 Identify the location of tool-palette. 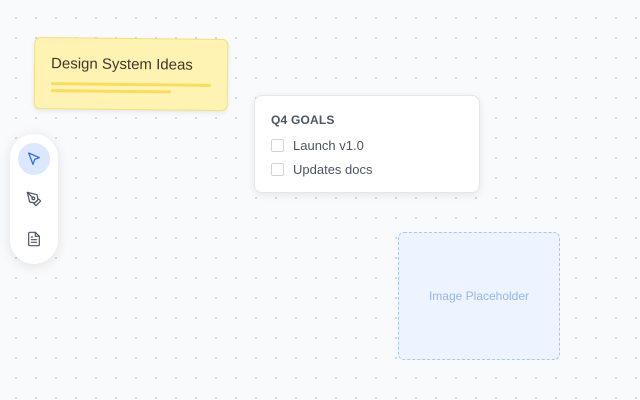
(34, 199).